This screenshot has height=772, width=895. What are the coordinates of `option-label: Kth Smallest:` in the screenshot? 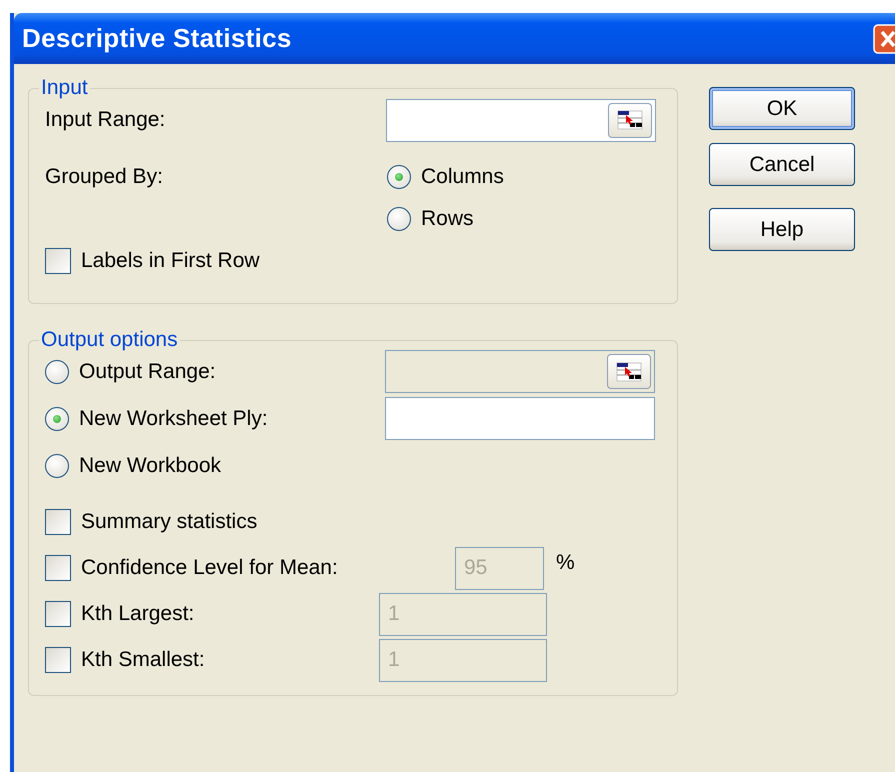 It's located at (143, 660).